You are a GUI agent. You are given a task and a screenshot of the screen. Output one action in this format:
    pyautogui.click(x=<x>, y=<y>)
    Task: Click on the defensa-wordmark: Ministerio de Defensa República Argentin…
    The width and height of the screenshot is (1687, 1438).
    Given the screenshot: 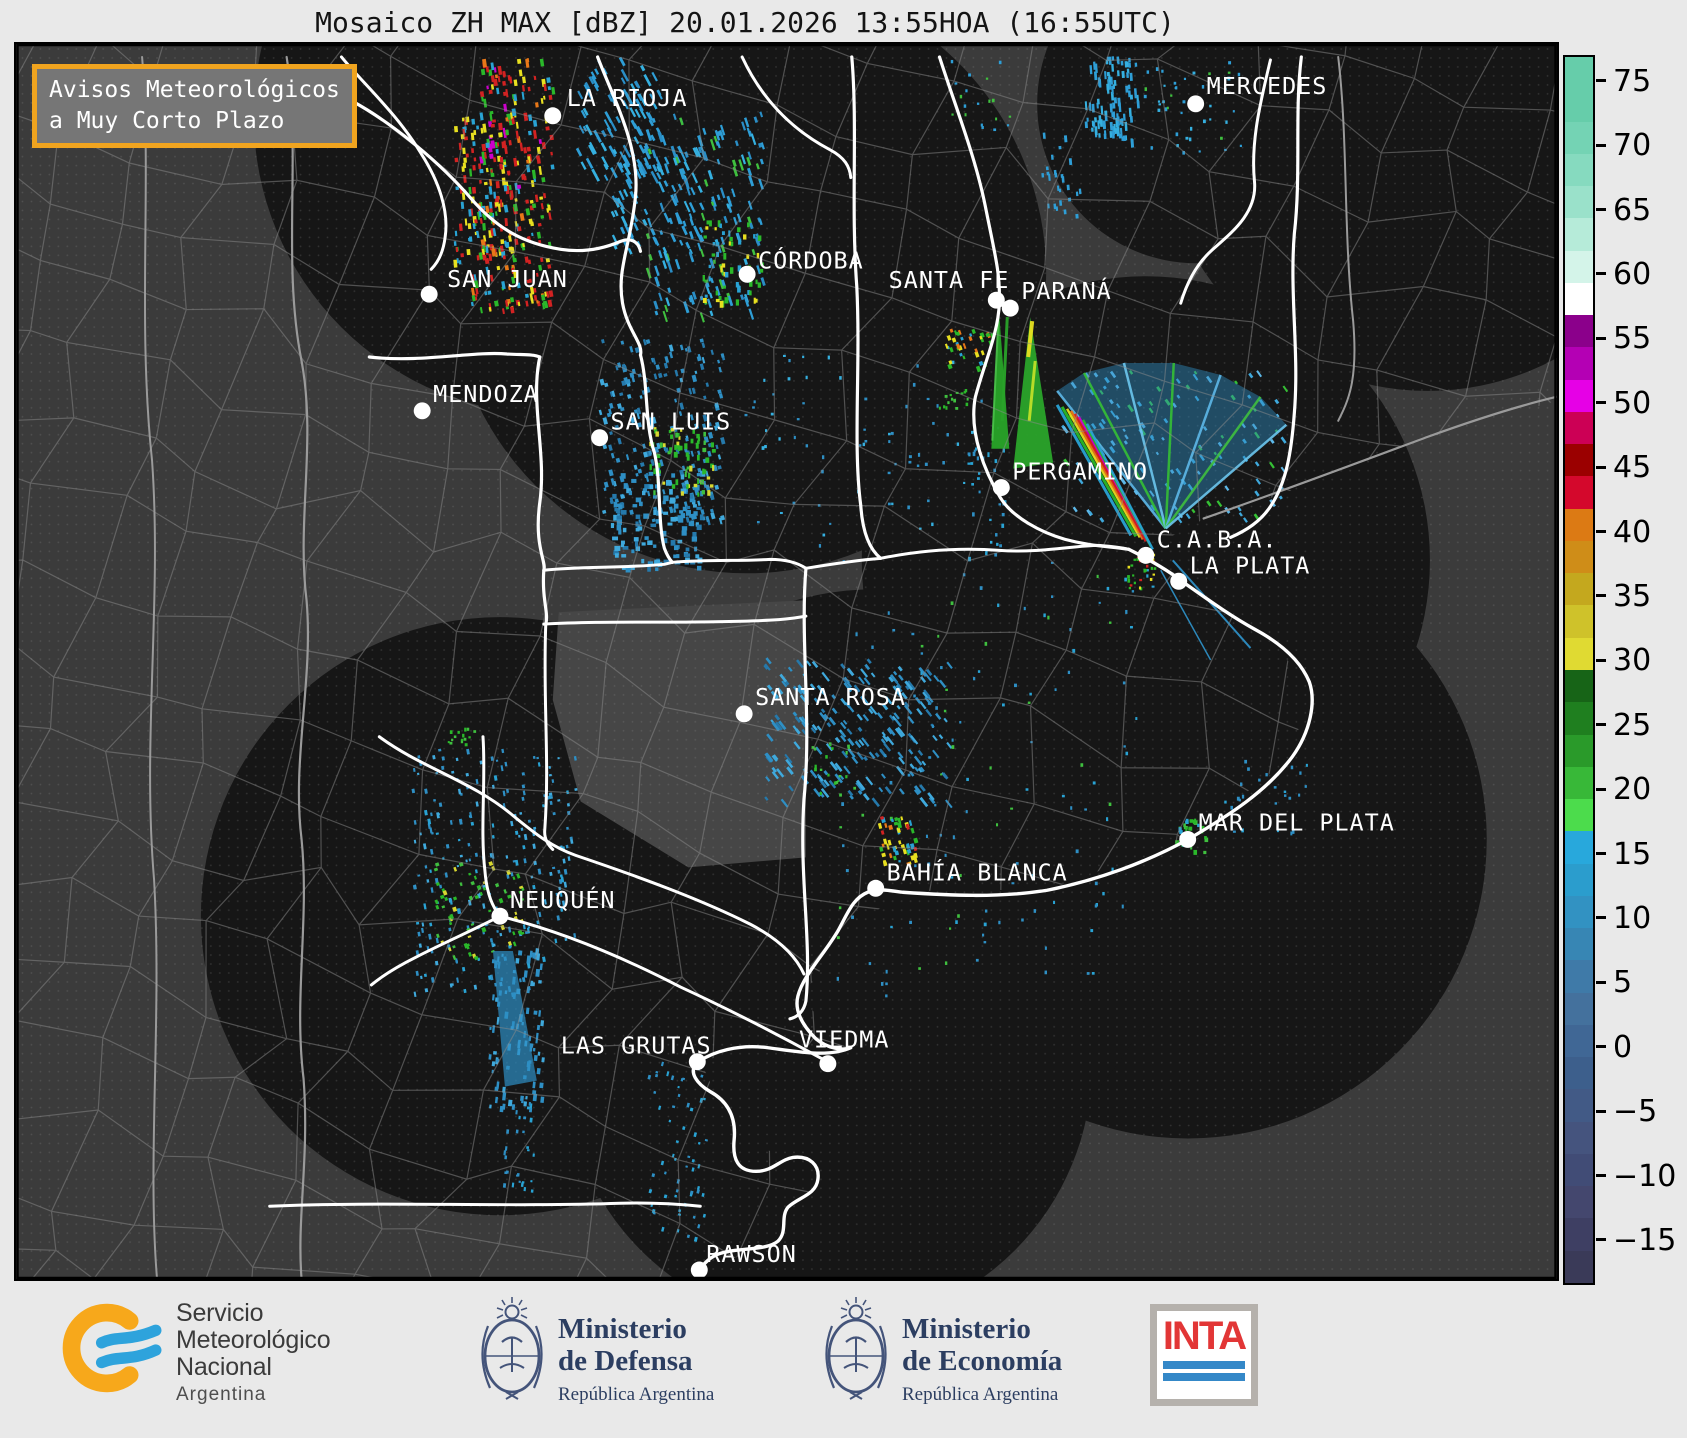 What is the action you would take?
    pyautogui.click(x=636, y=1359)
    